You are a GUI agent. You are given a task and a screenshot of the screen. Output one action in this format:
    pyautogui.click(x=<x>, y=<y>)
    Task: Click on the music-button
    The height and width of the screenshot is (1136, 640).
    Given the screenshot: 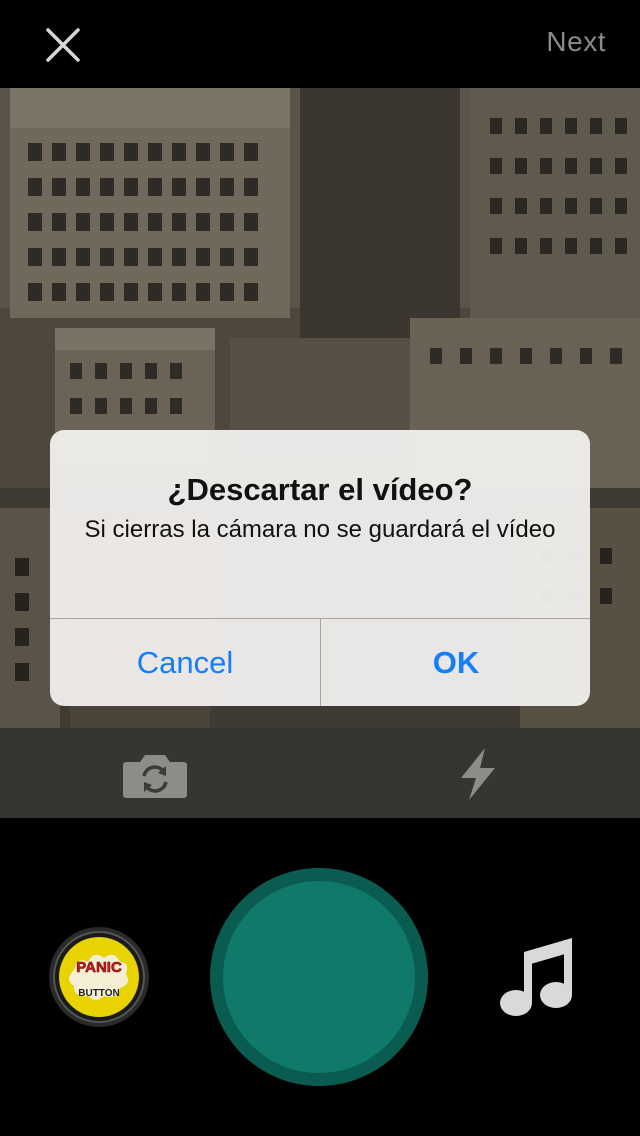 What is the action you would take?
    pyautogui.click(x=538, y=977)
    